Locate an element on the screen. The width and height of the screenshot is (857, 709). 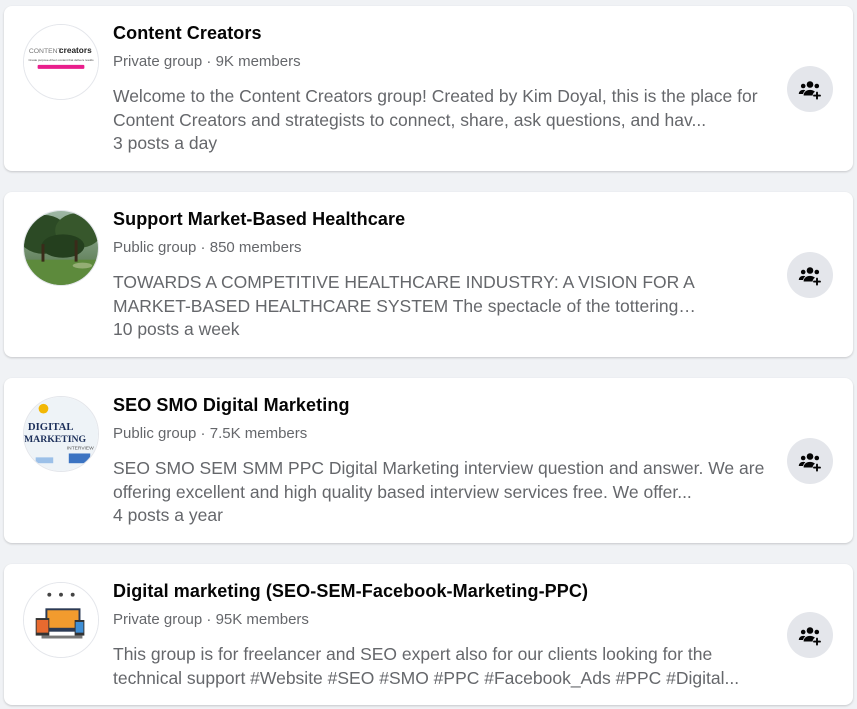
logo-light-text: CONTENT is located at coordinates (45, 51).